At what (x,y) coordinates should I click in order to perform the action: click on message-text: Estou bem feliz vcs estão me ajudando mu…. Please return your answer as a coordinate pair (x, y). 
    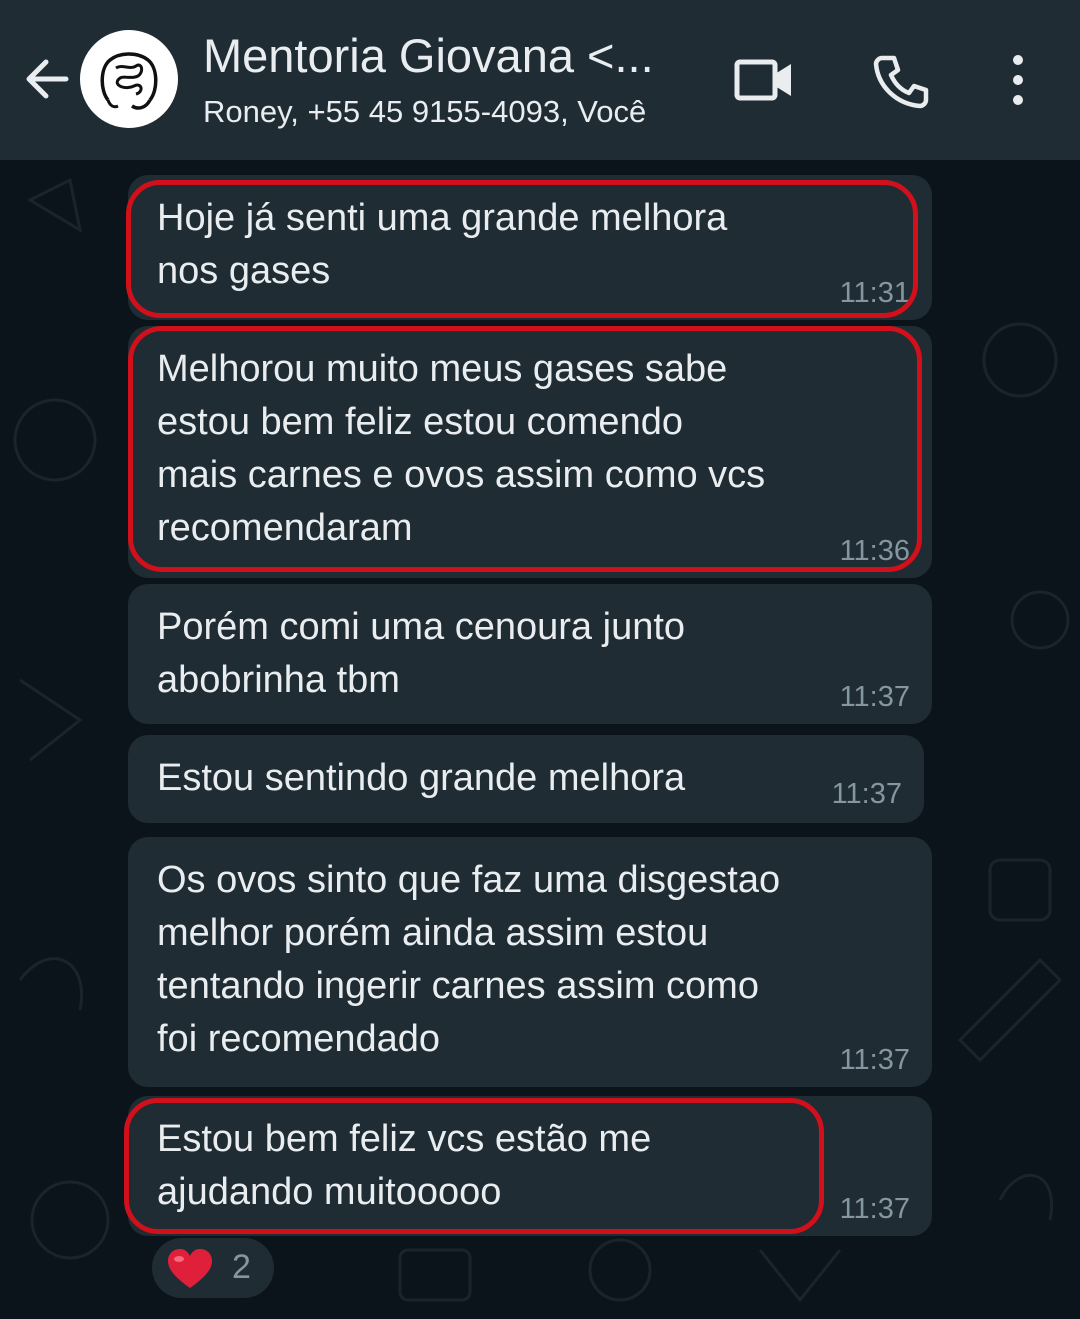
    Looking at the image, I should click on (404, 1165).